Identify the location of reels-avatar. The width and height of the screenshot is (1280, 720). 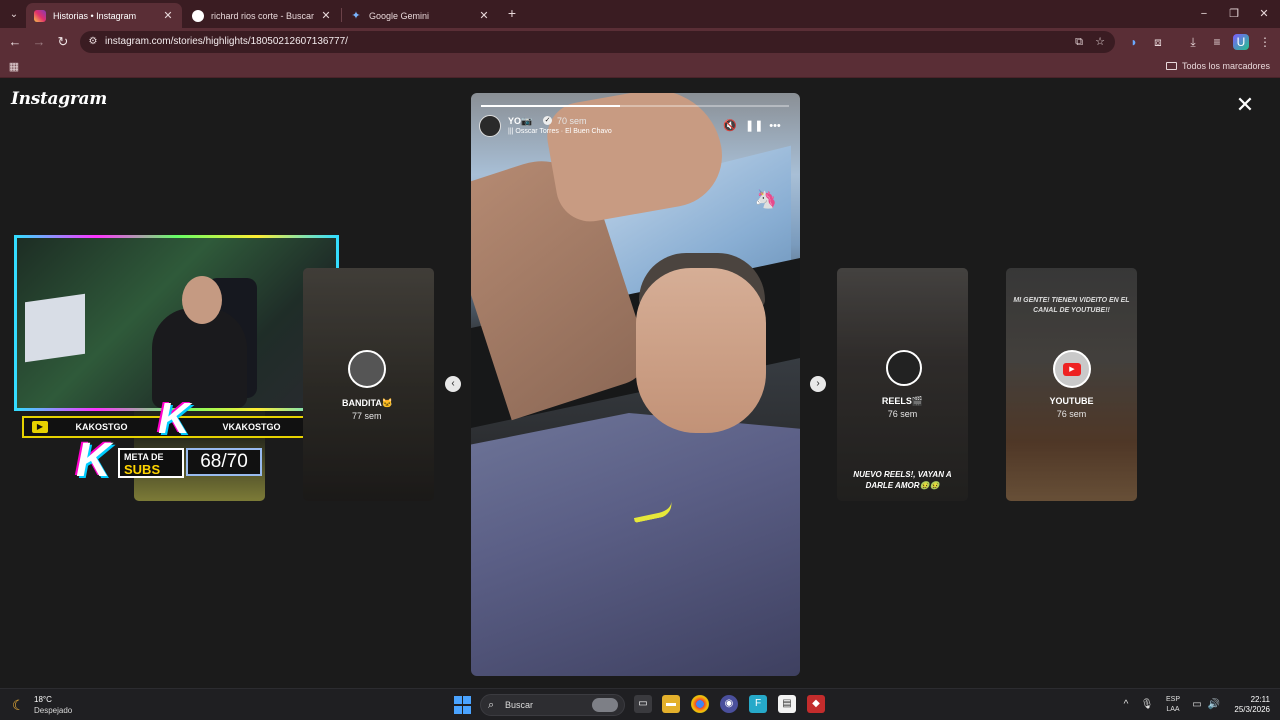
(904, 368).